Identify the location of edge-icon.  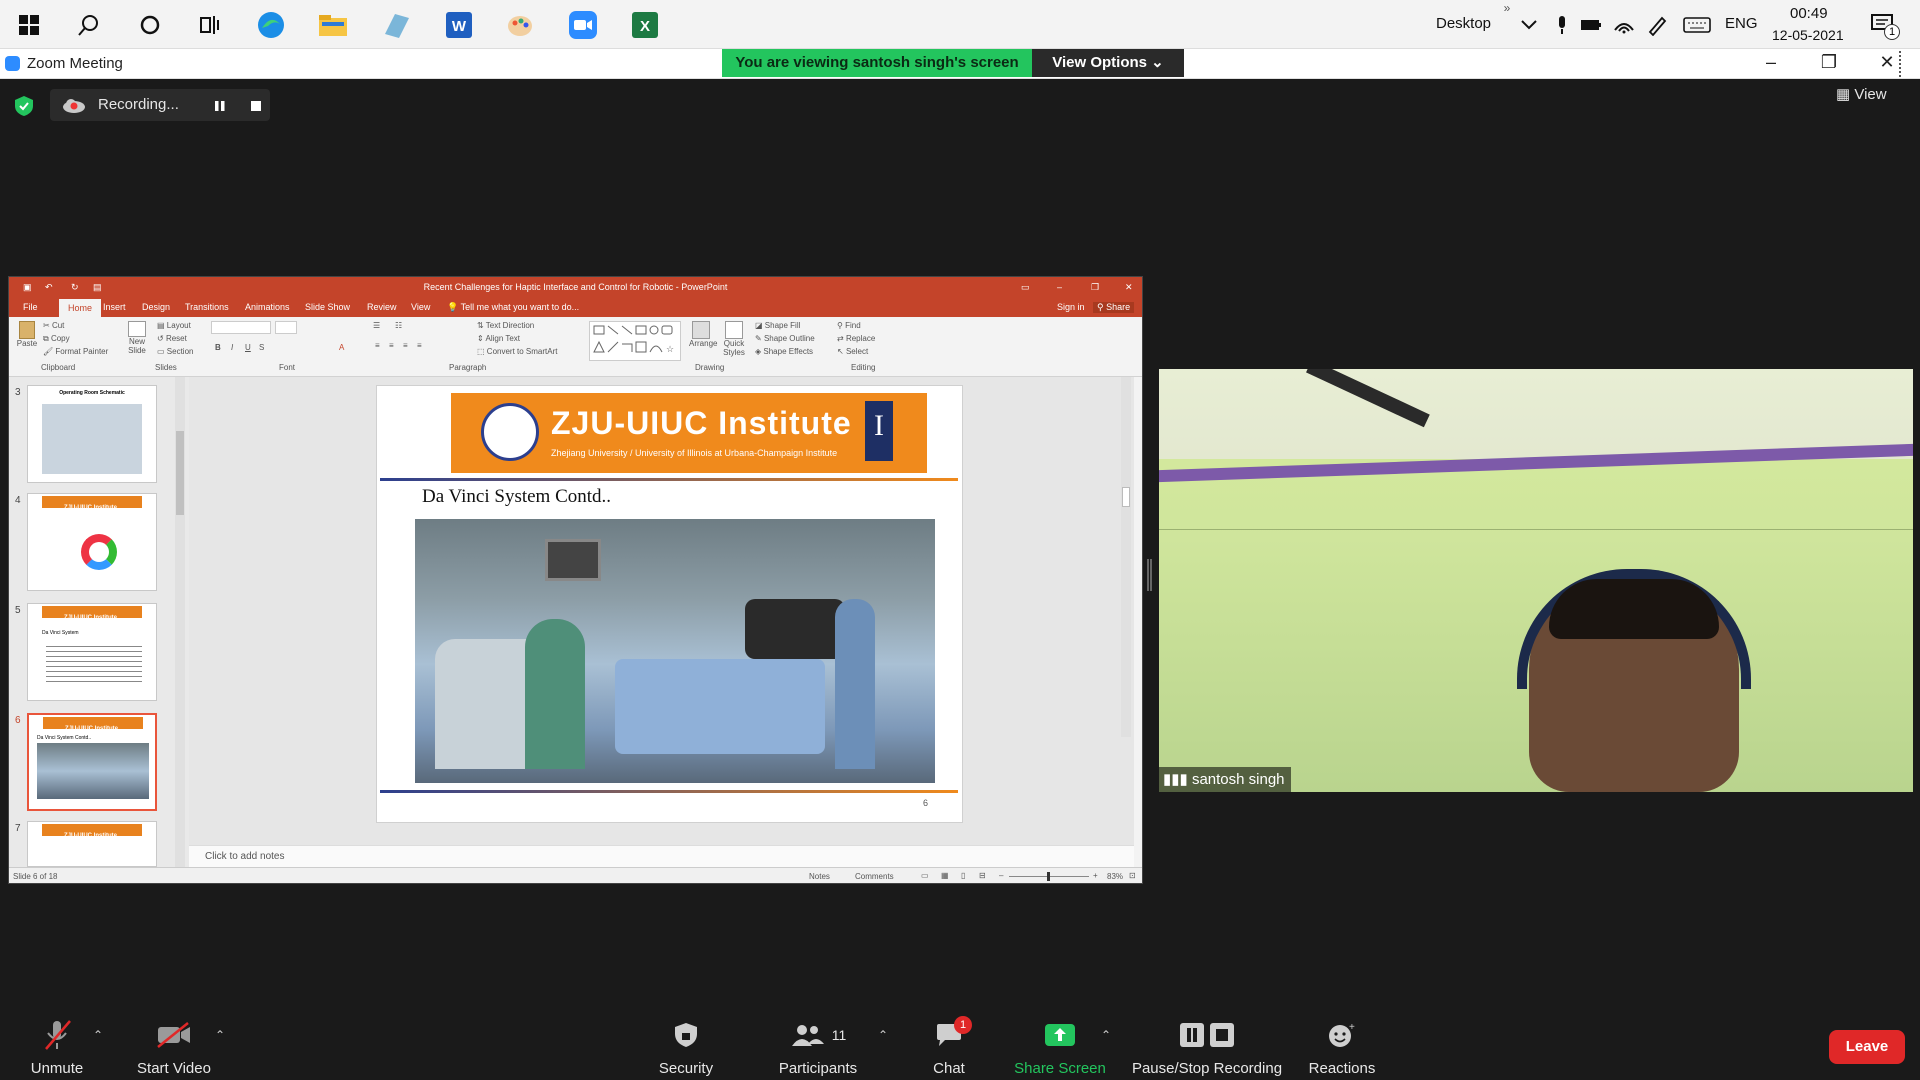
(271, 25).